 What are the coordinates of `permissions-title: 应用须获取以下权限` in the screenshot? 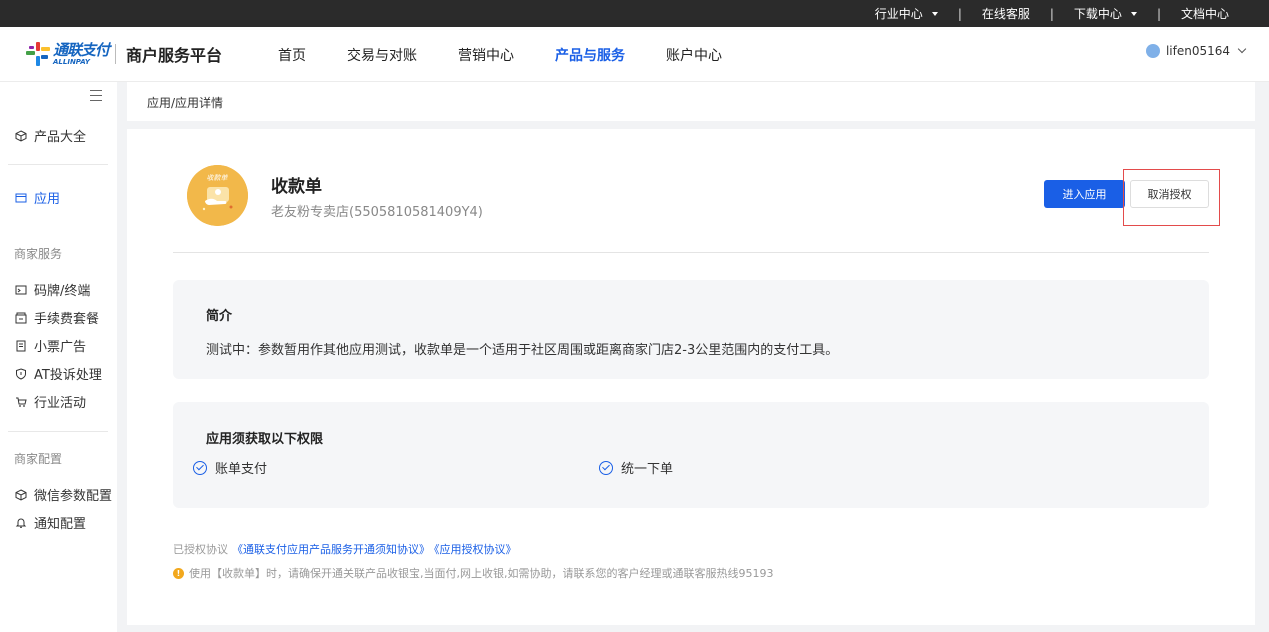 It's located at (265, 439).